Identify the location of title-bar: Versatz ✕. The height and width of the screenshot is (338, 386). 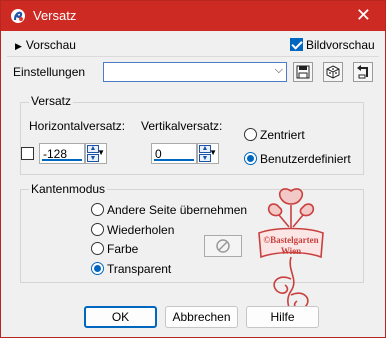
(193, 16).